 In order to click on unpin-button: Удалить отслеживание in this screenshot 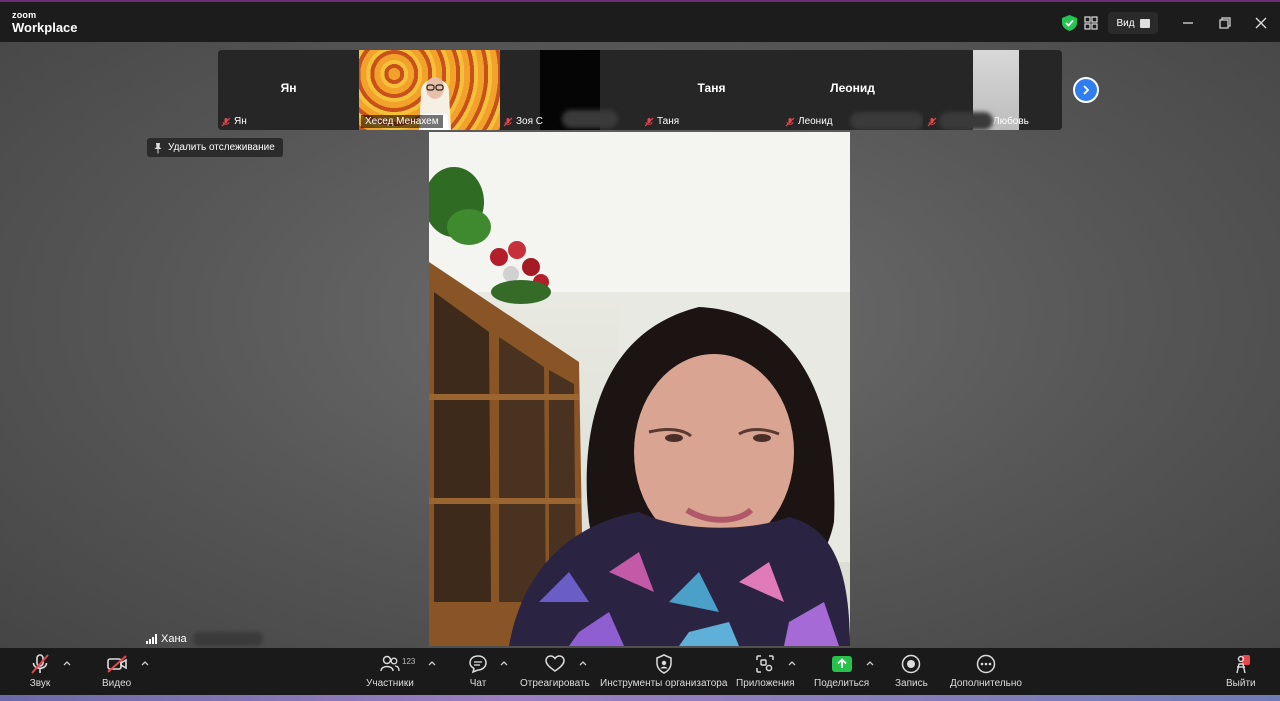, I will do `click(215, 147)`.